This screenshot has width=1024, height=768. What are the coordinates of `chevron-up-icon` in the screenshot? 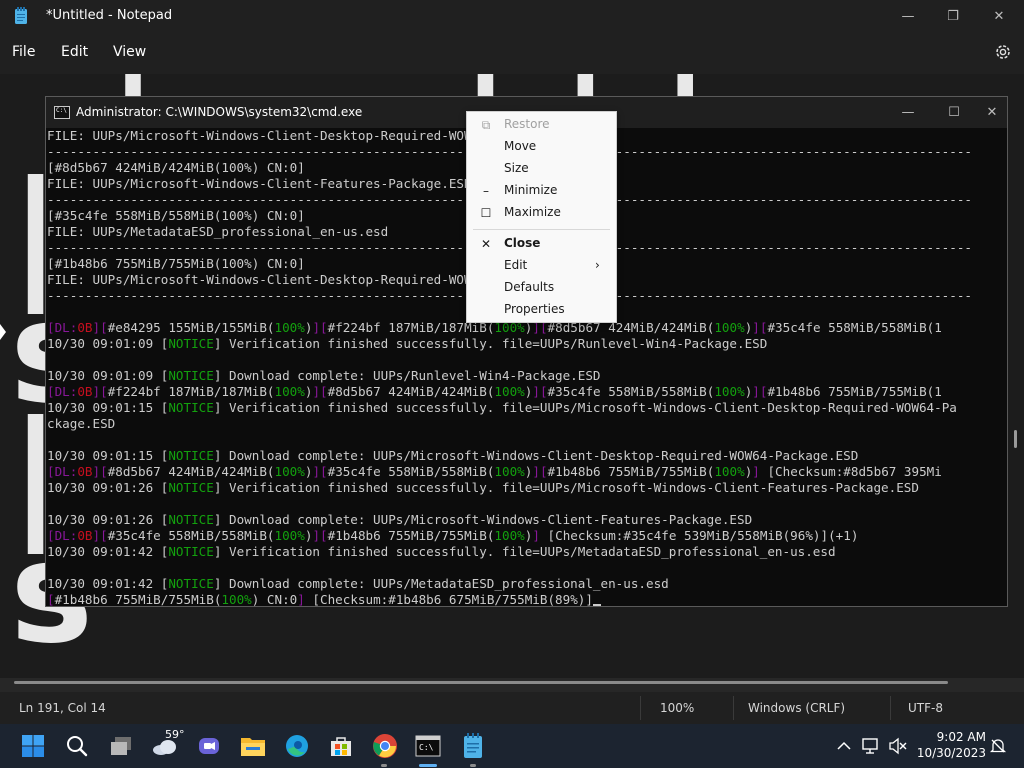 It's located at (844, 745).